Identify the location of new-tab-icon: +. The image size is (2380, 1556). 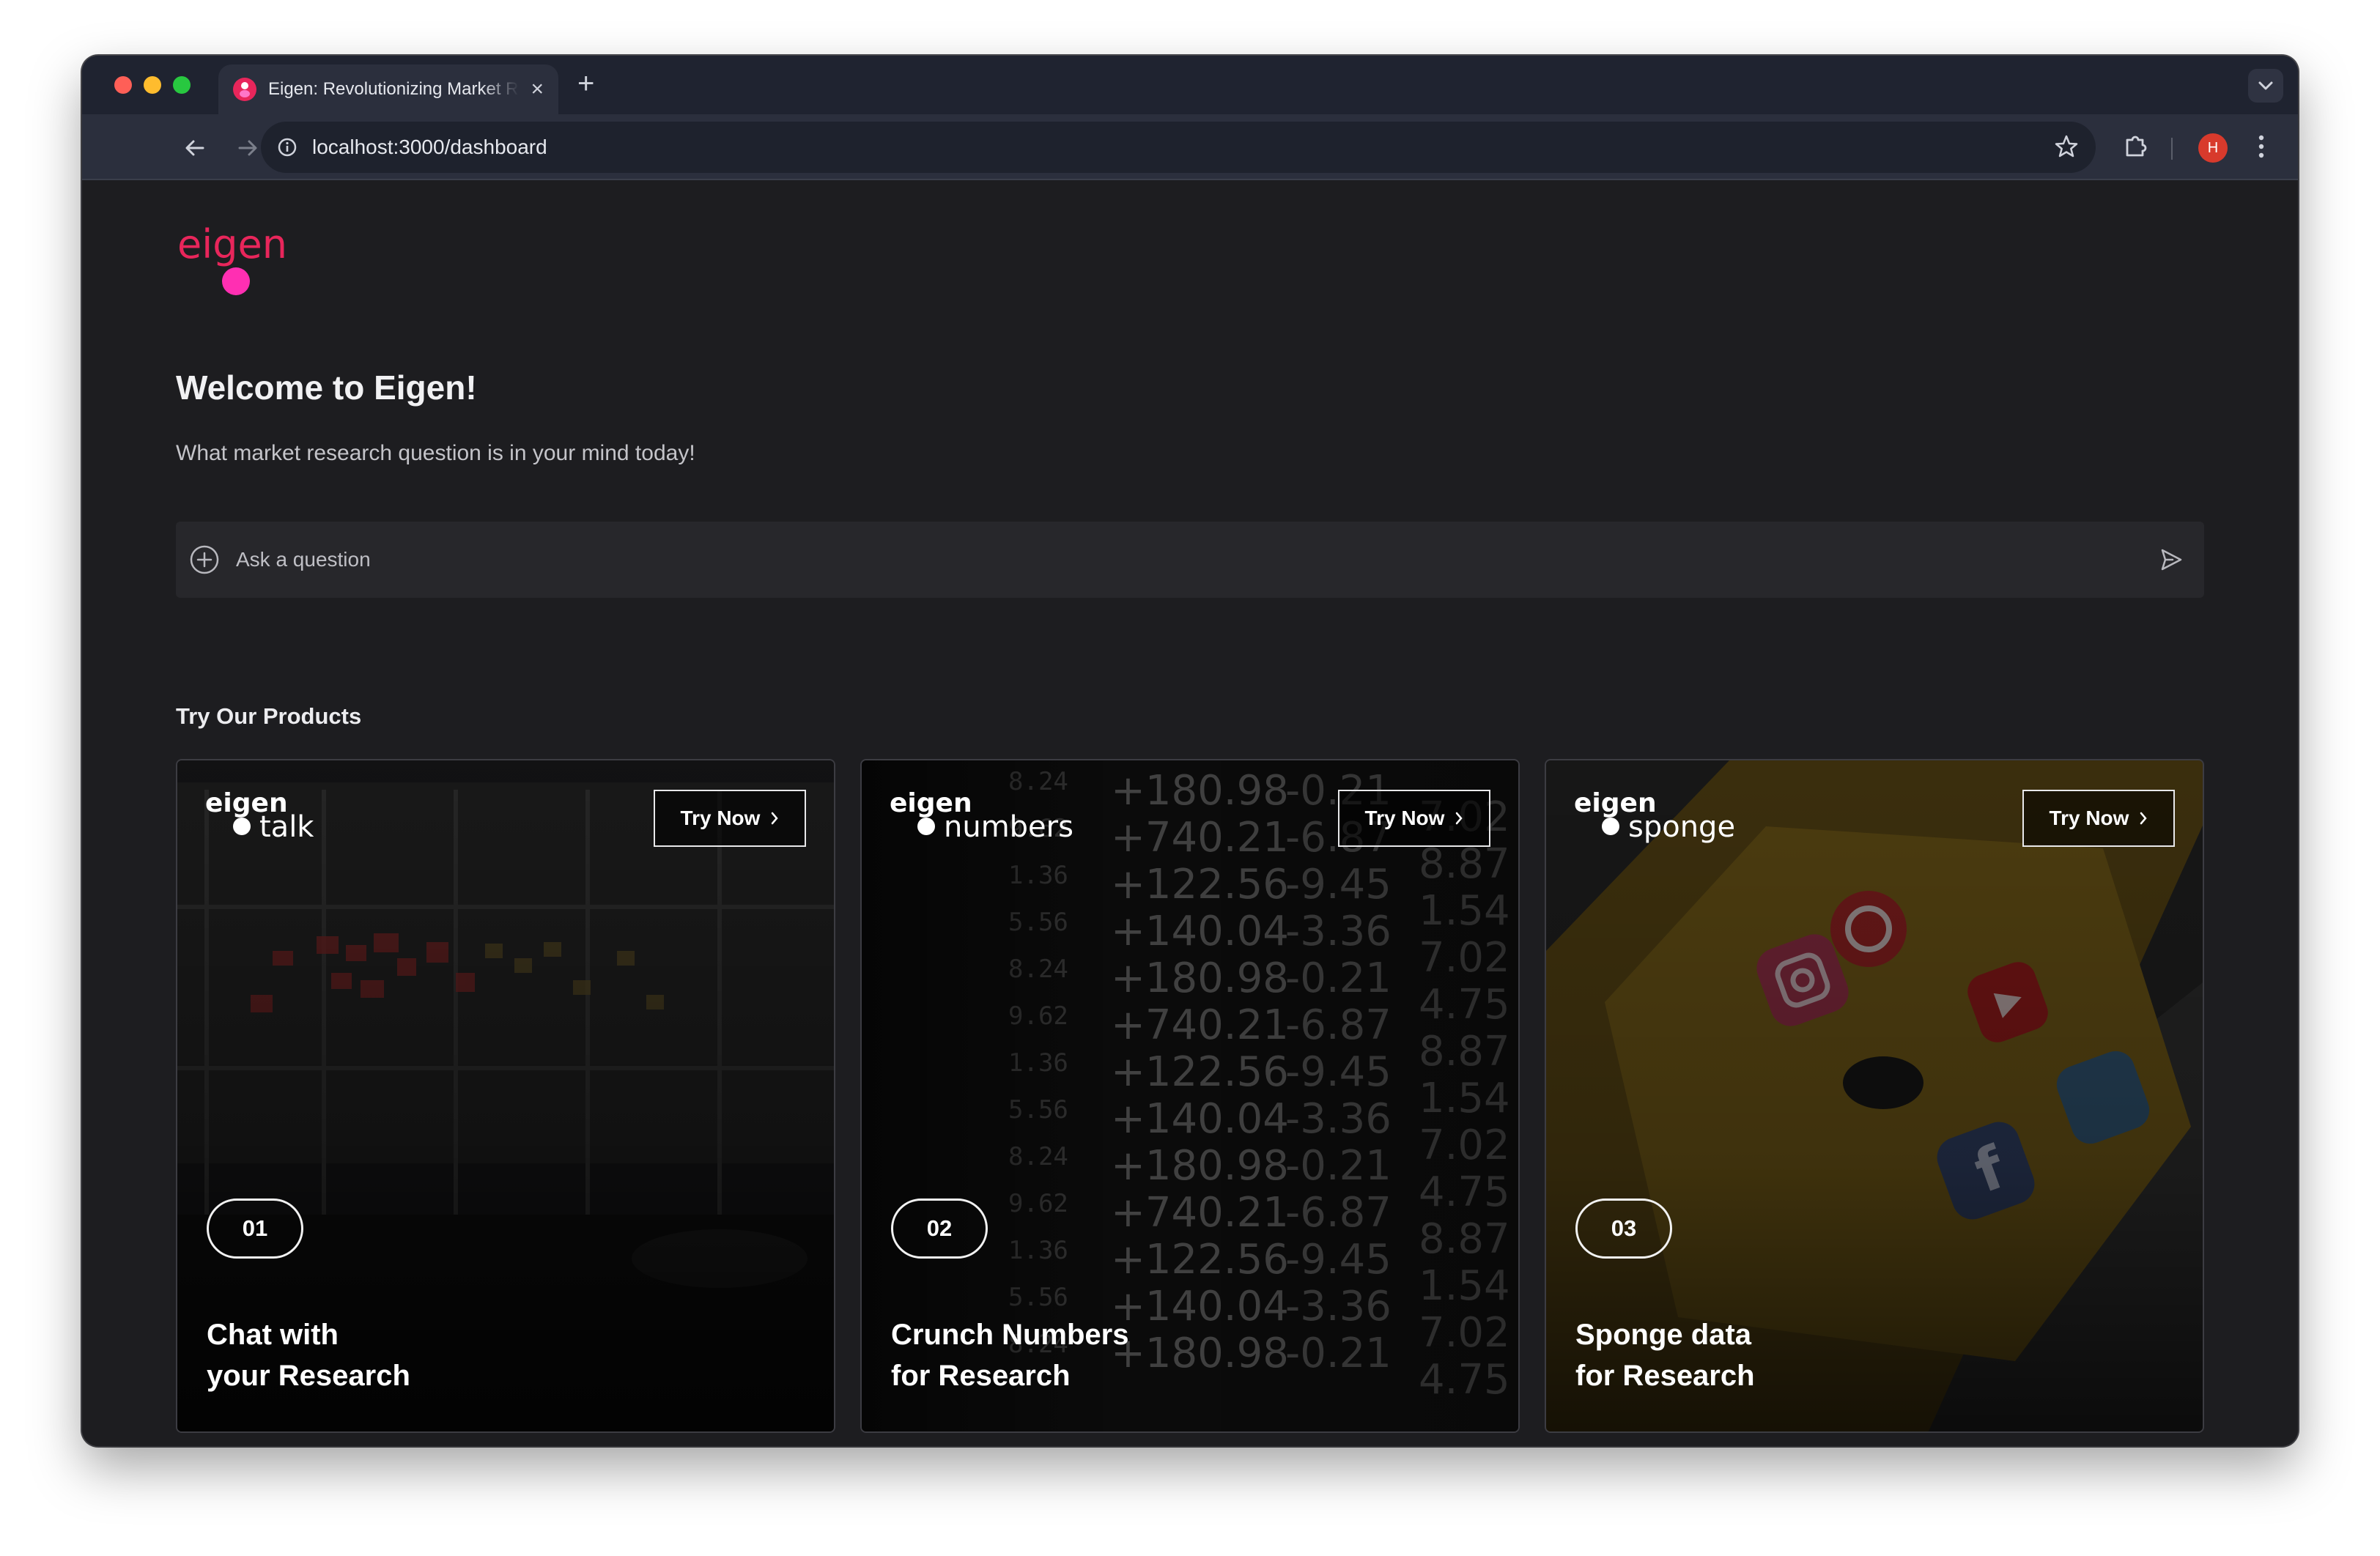
(585, 83).